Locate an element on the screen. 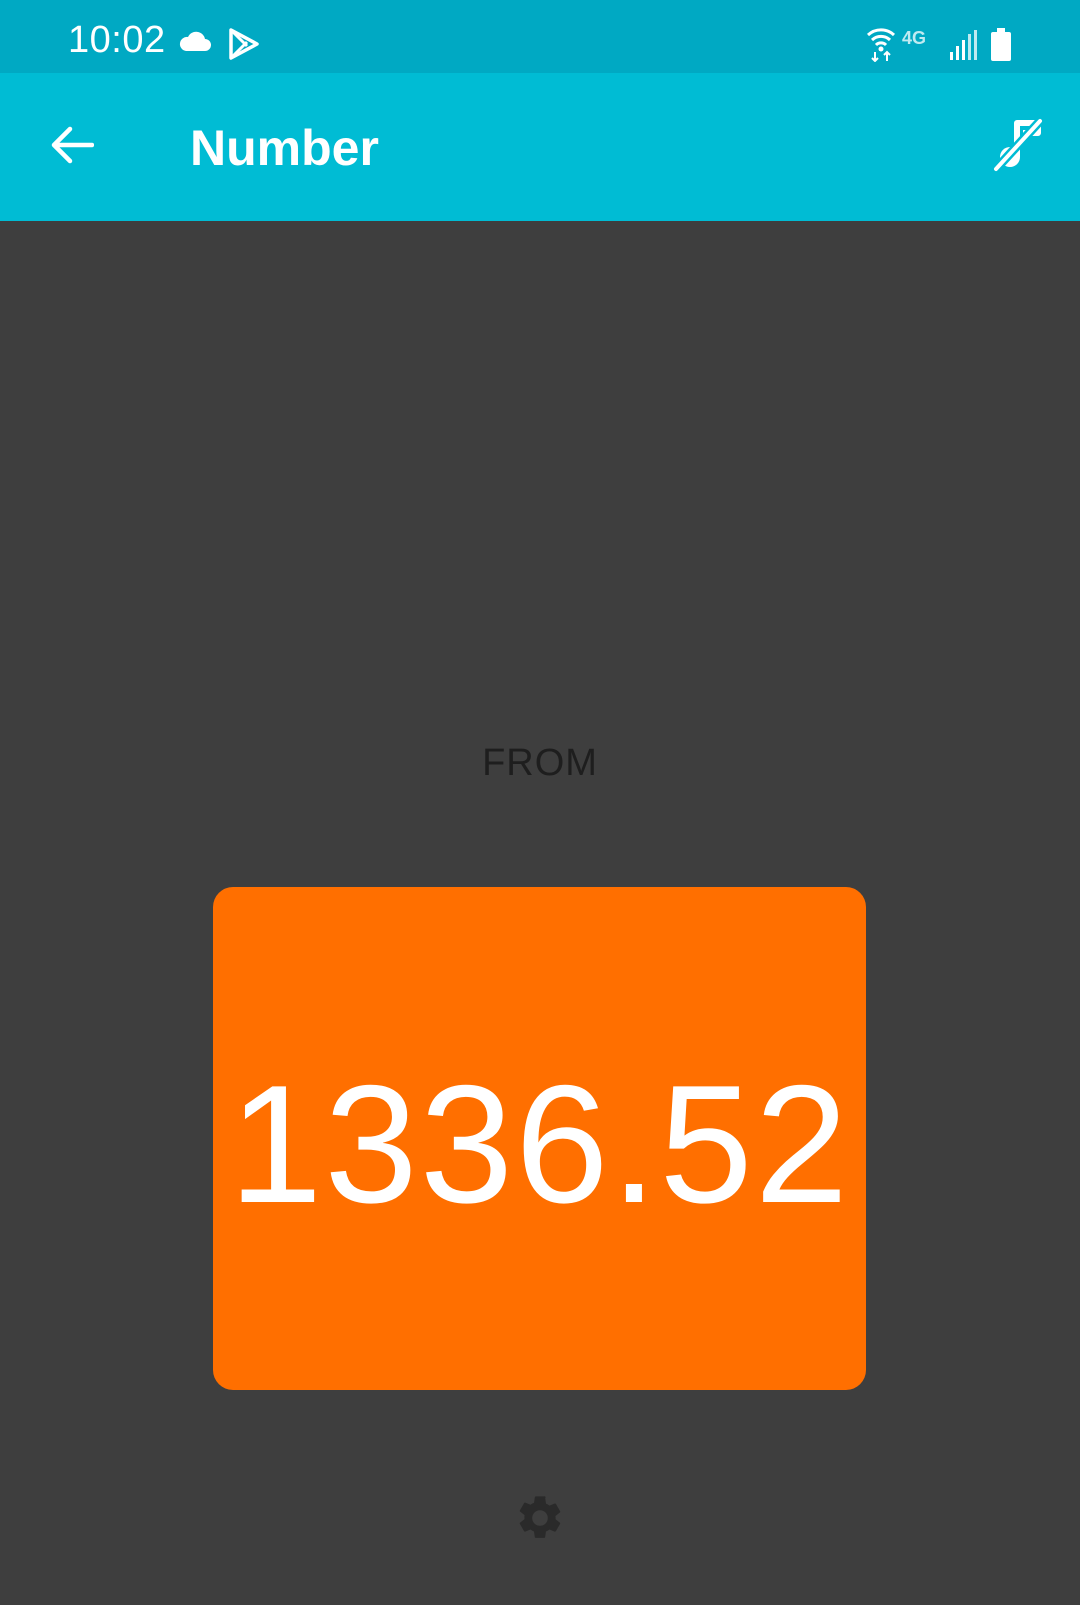 This screenshot has height=1605, width=1080. gear-icon is located at coordinates (540, 1520).